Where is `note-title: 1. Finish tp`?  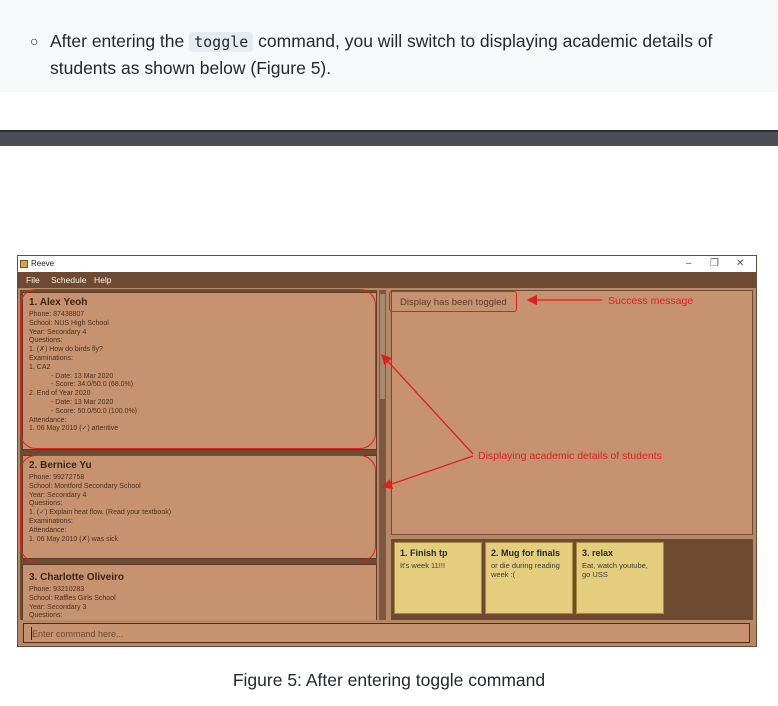 note-title: 1. Finish tp is located at coordinates (424, 553).